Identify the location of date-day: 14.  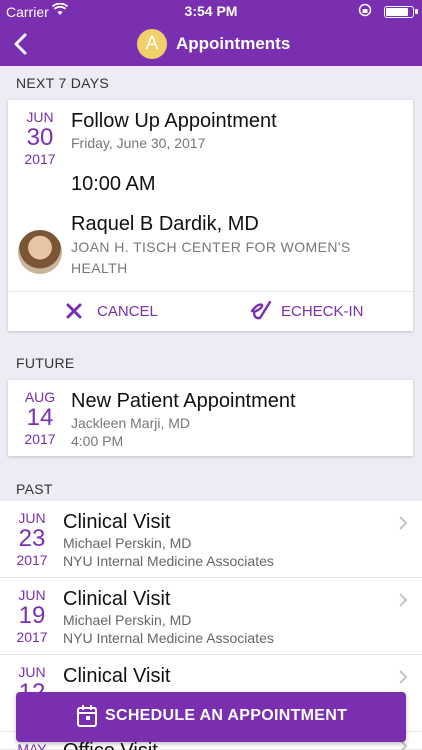
(40, 417).